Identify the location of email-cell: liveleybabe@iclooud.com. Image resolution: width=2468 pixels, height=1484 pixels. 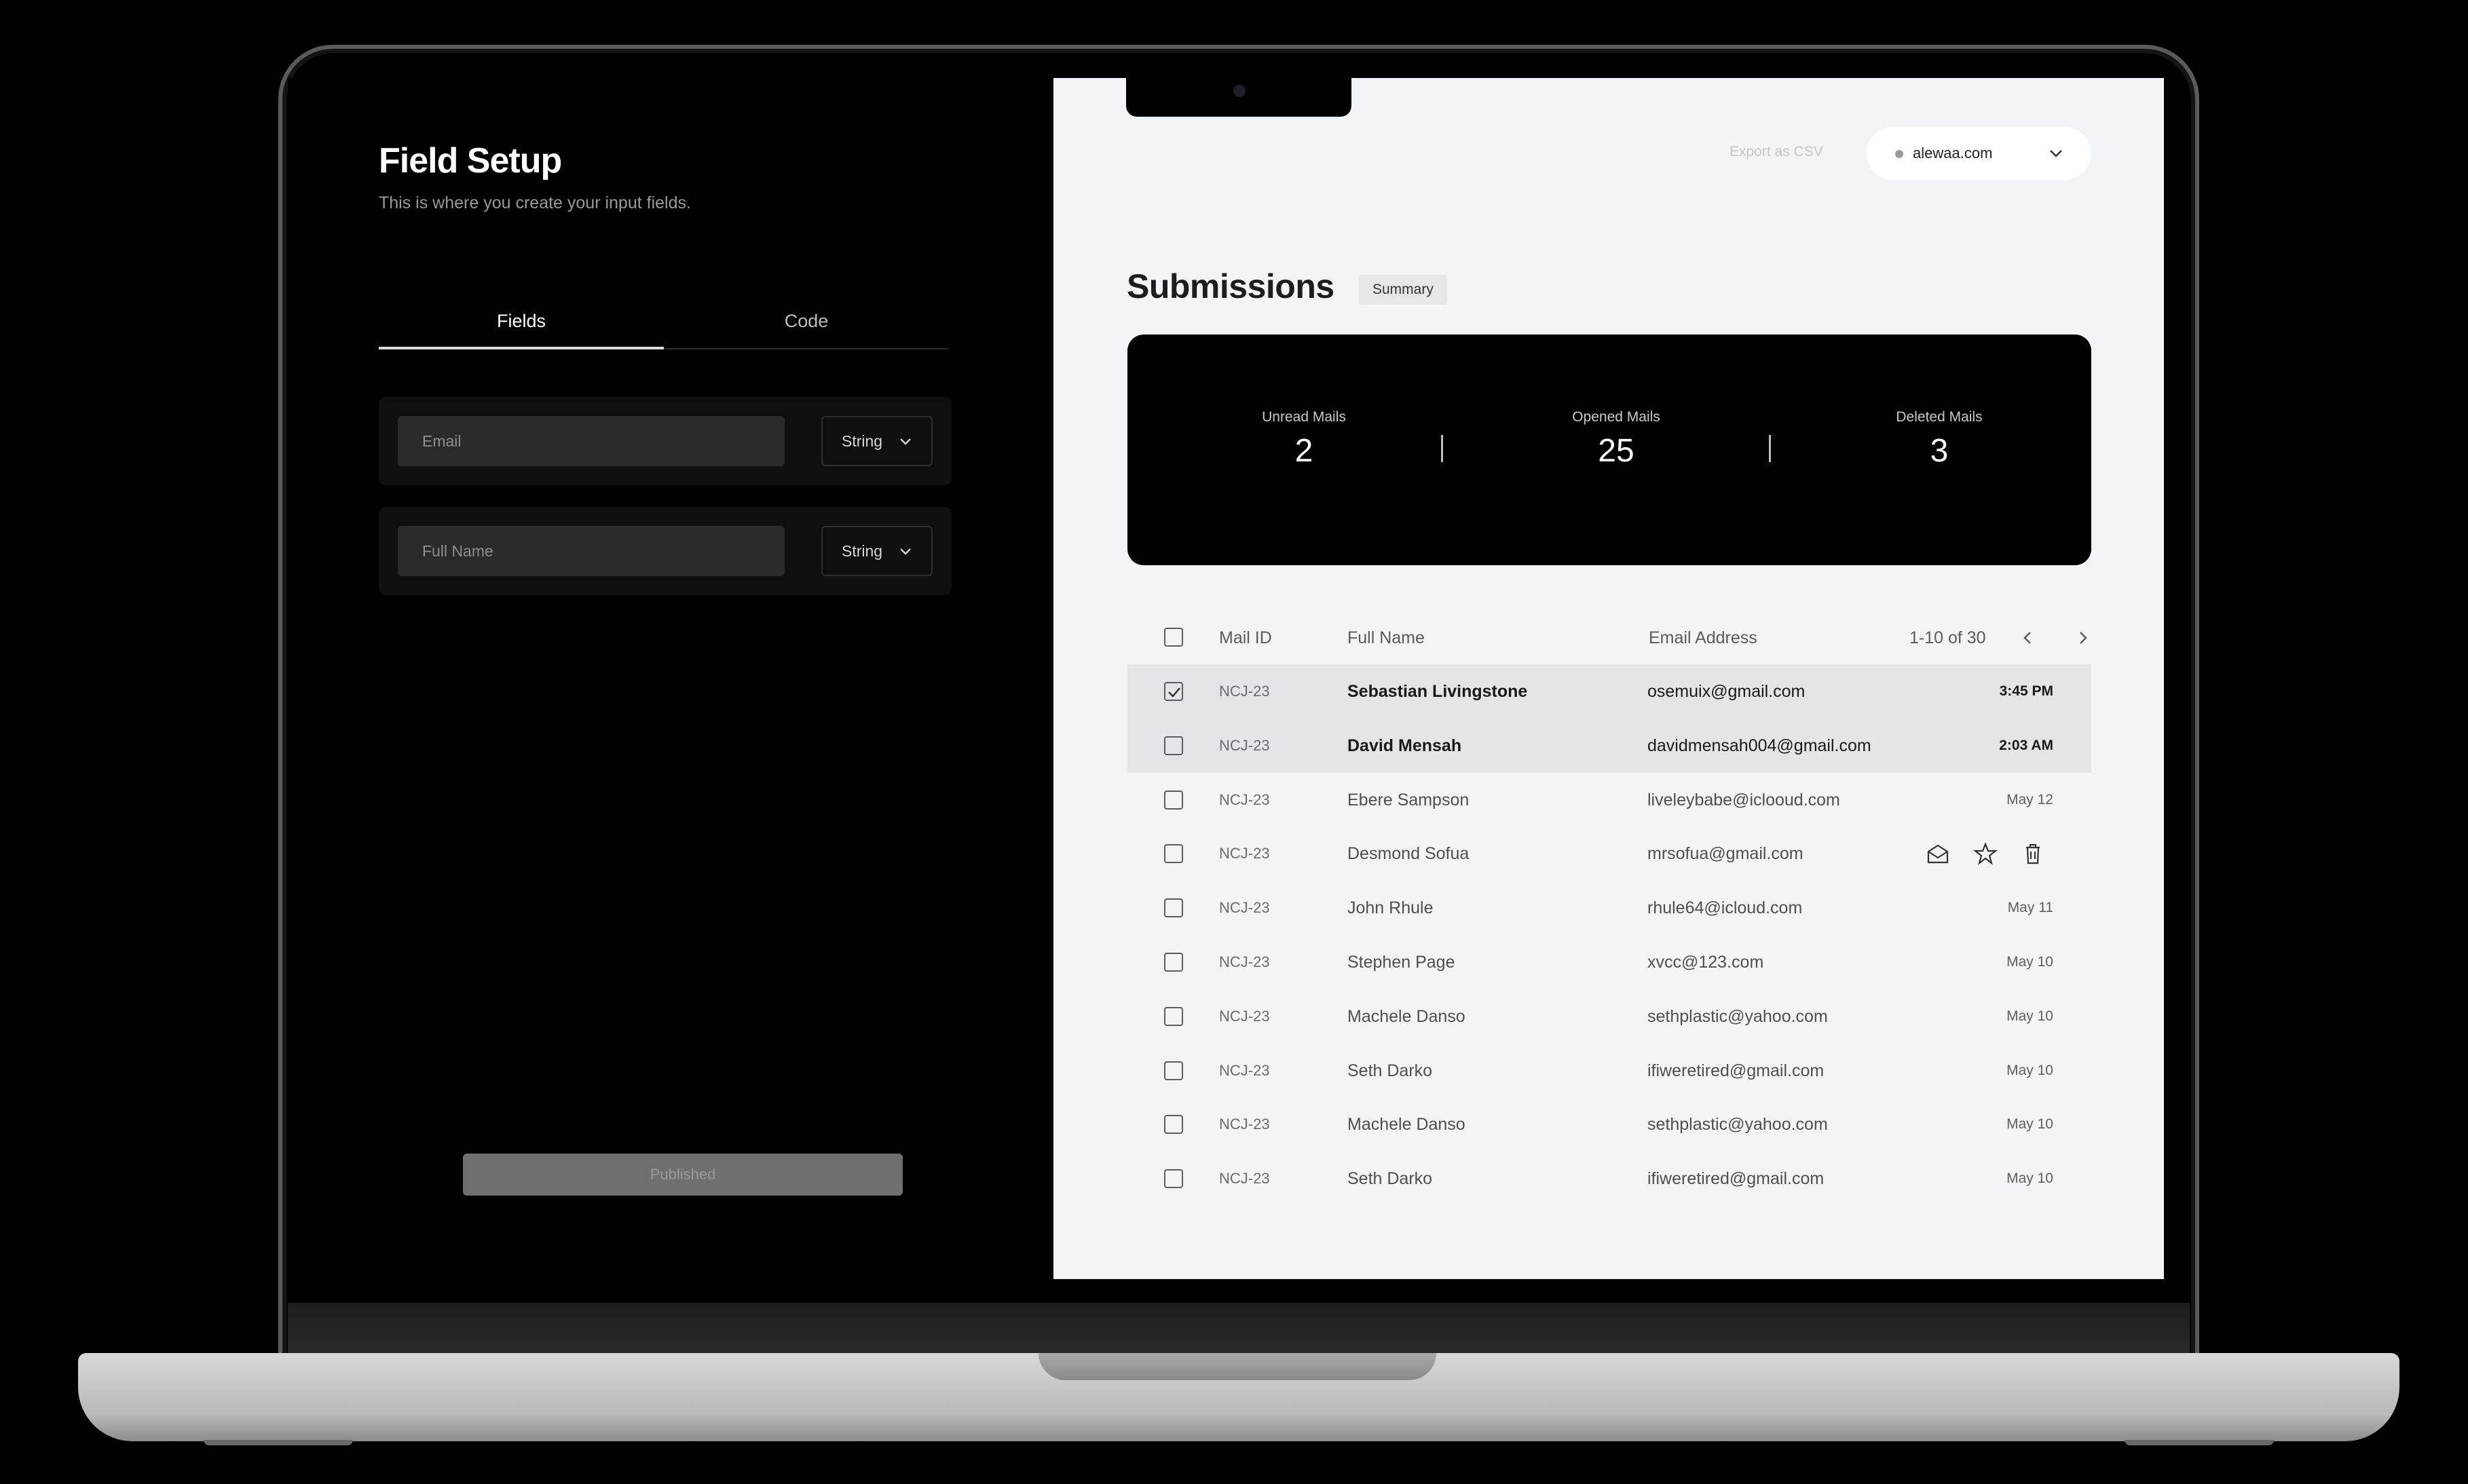
(1744, 800).